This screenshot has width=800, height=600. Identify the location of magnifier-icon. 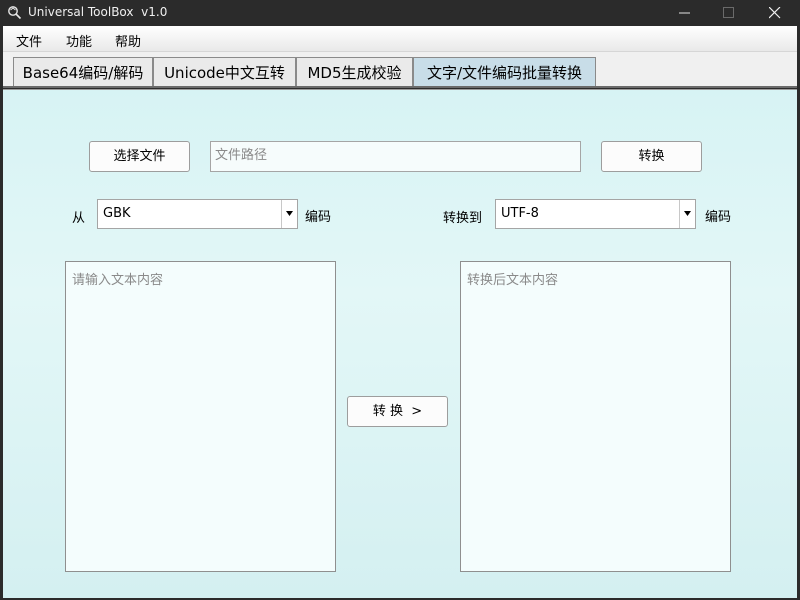
(14, 12).